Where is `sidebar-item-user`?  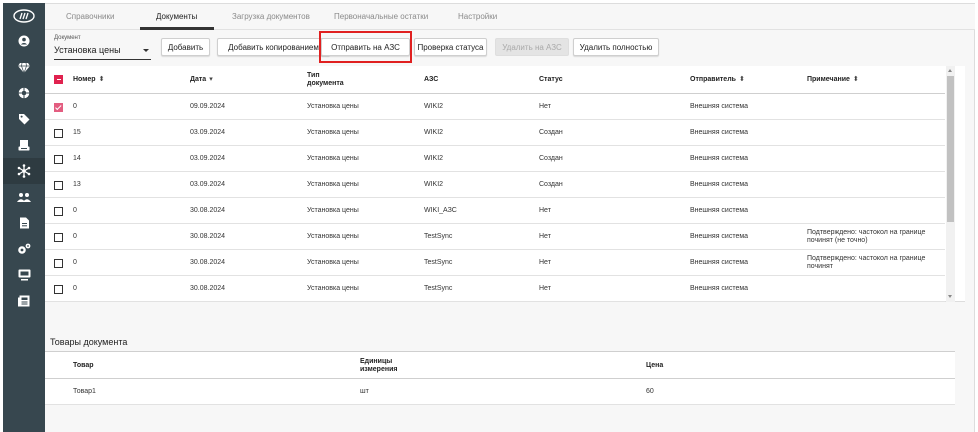
sidebar-item-user is located at coordinates (24, 41).